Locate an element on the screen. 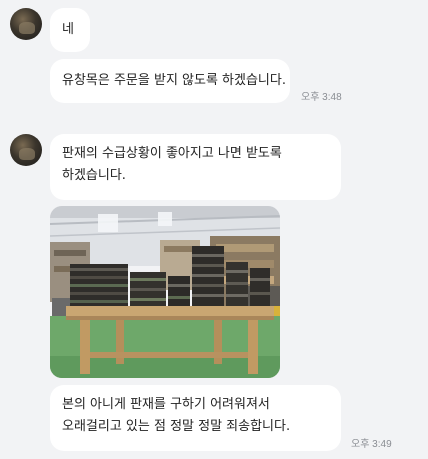 This screenshot has height=459, width=428. message-timestamp: 오후 3:49 is located at coordinates (371, 444).